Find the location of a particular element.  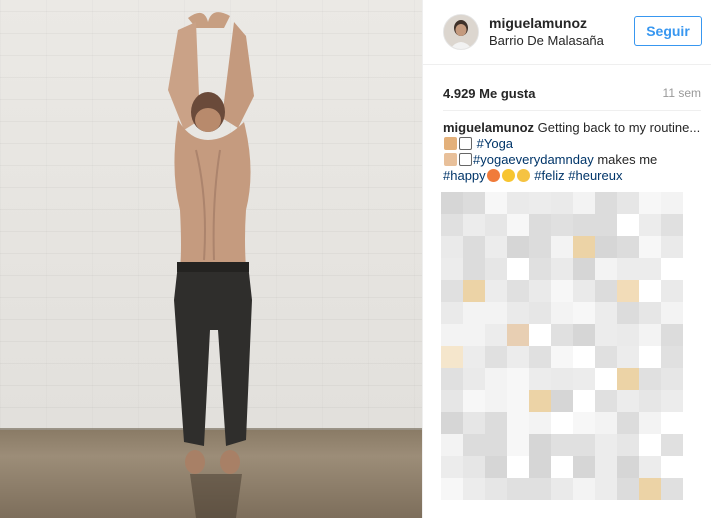

avatar is located at coordinates (461, 32).